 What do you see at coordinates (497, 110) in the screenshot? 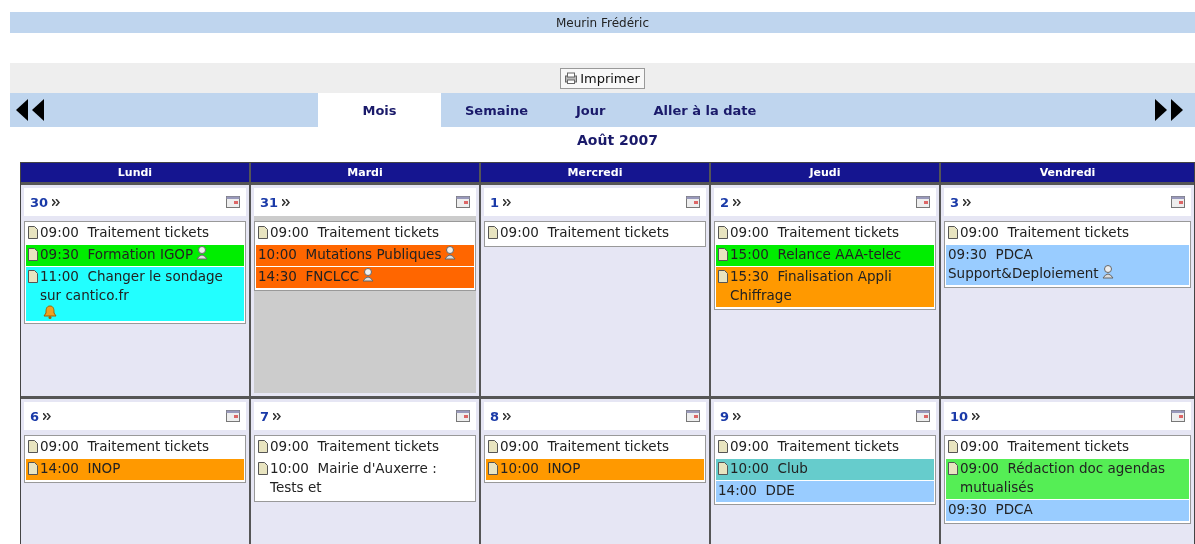
I see `nav-tab: Semaine` at bounding box center [497, 110].